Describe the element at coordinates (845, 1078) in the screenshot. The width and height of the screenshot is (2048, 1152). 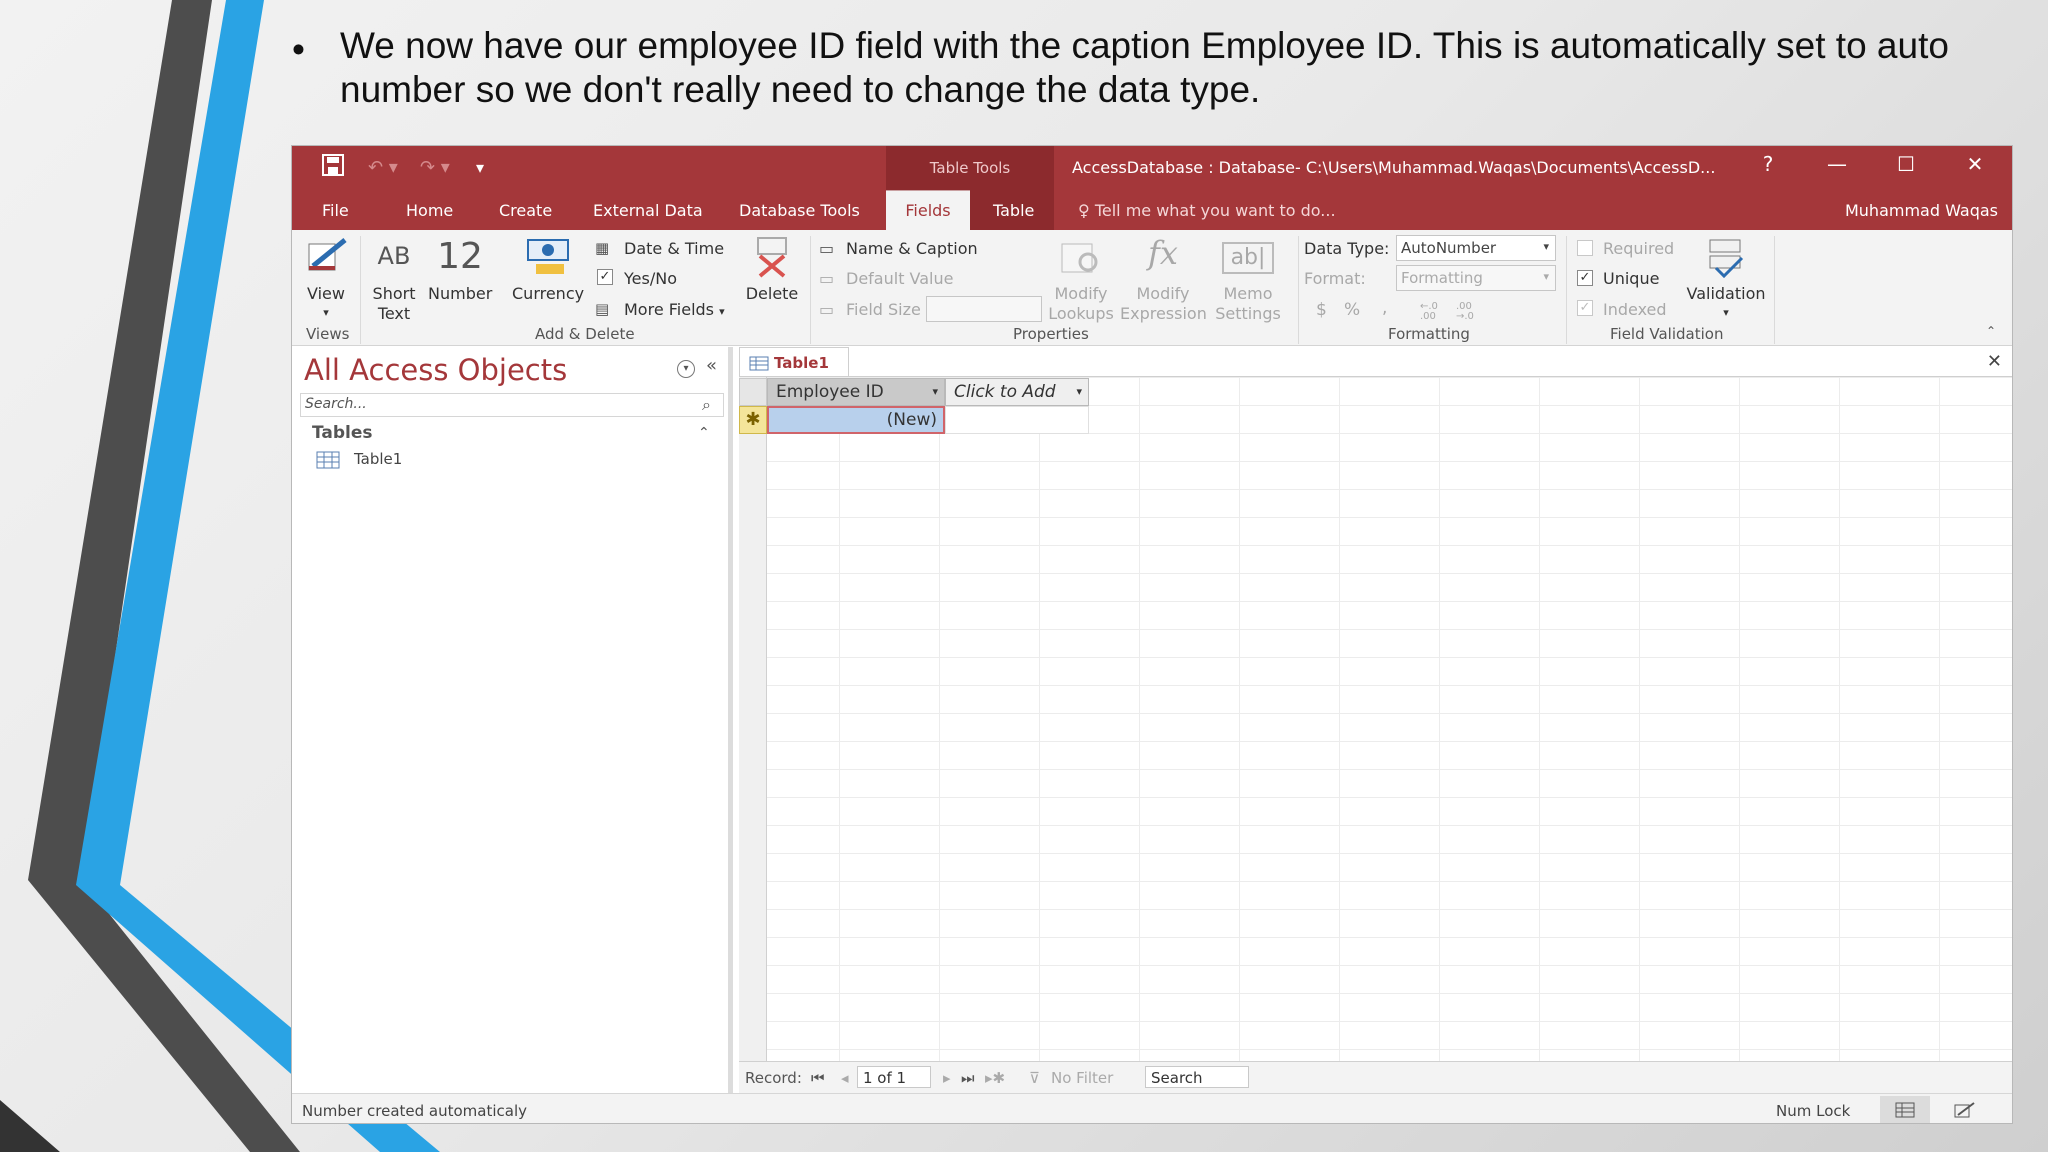
I see `previous-record-icon: ◂` at that location.